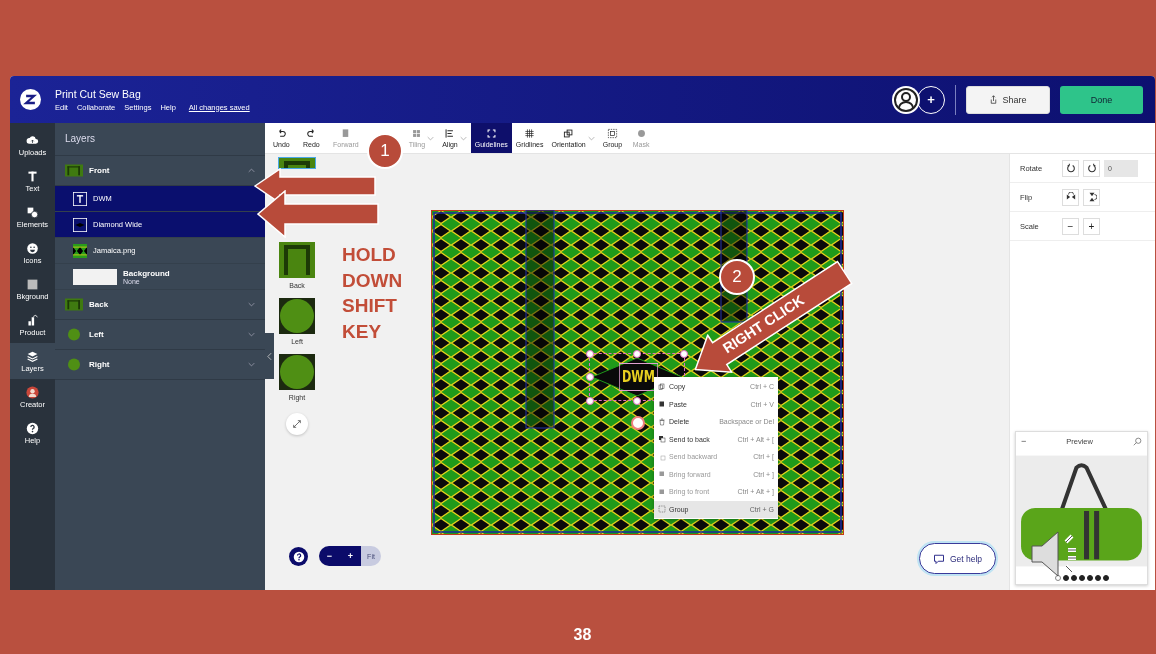 Image resolution: width=1156 pixels, height=654 pixels. What do you see at coordinates (32, 392) in the screenshot?
I see `avatar-icon` at bounding box center [32, 392].